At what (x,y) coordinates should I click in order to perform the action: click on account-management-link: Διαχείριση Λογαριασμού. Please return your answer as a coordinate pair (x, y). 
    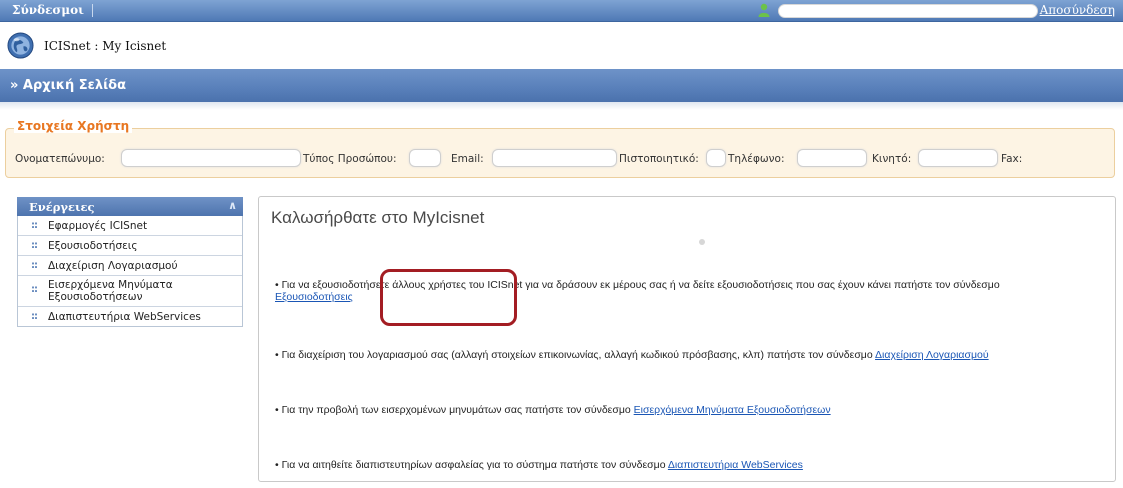
    Looking at the image, I should click on (932, 355).